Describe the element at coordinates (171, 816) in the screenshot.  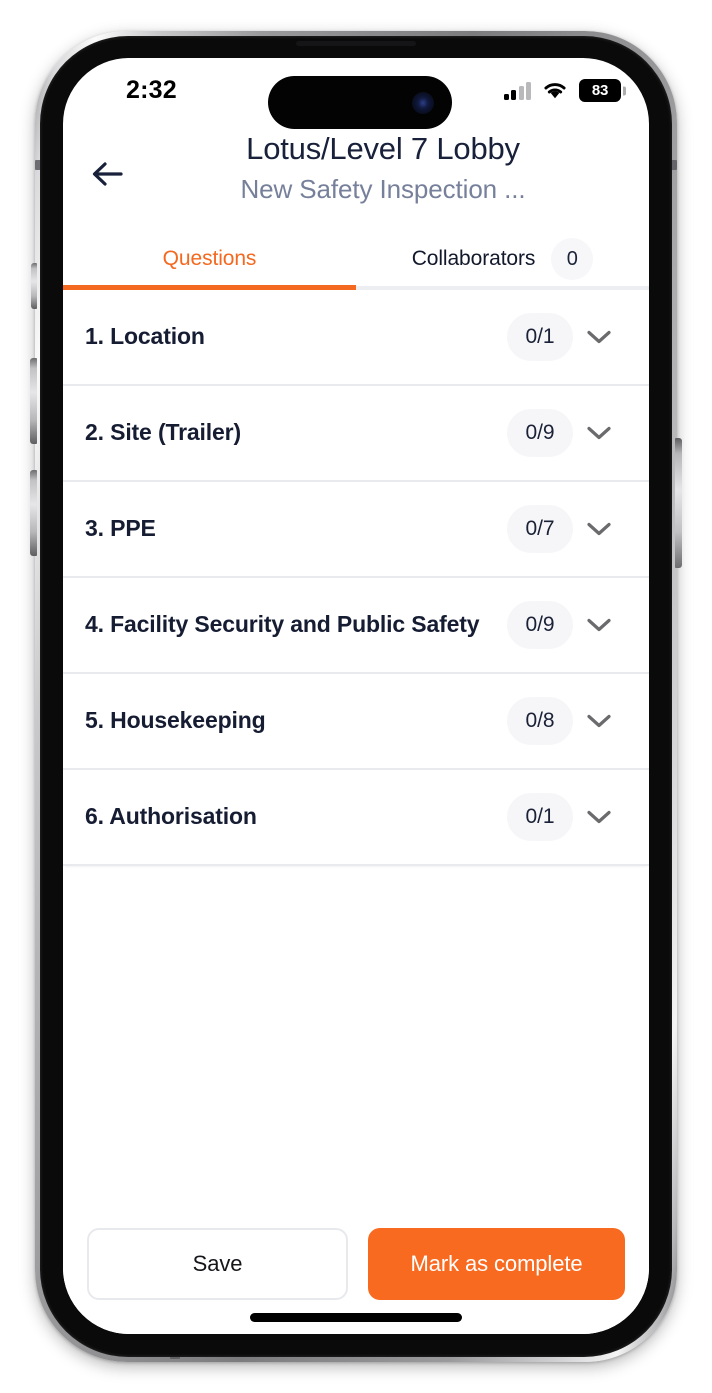
I see `question-section-title: 6. Authorisation` at that location.